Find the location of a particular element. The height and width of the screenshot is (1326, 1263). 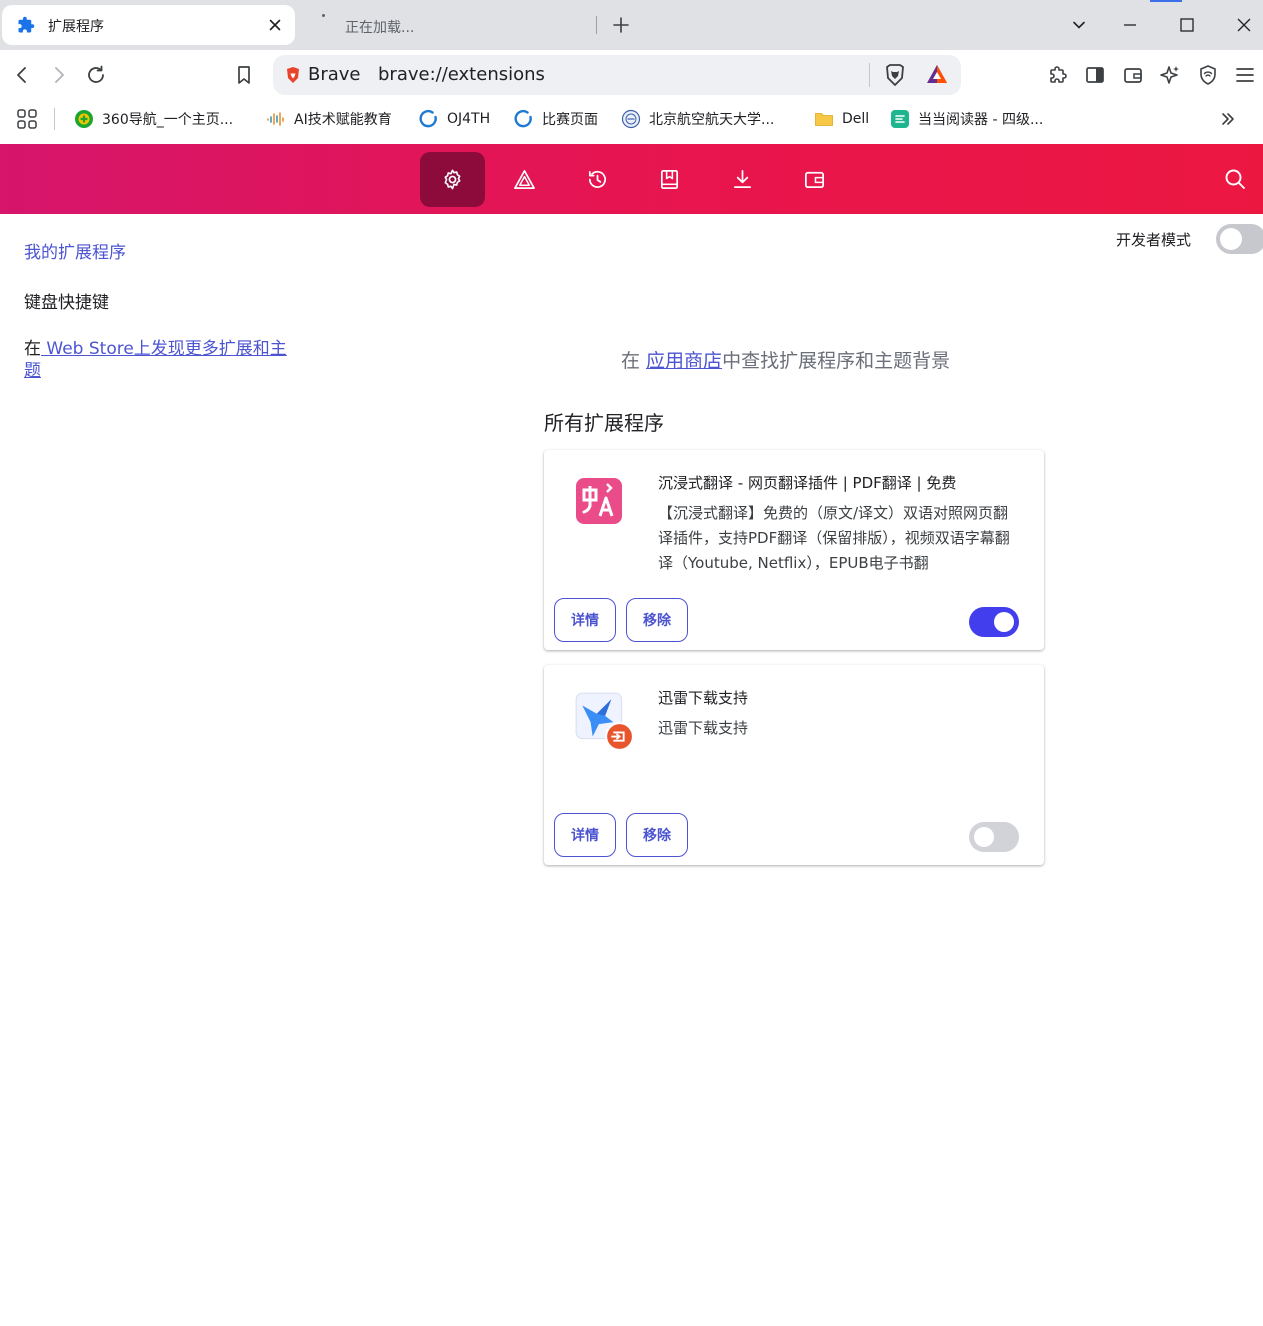

tab-search-chevron-icon is located at coordinates (1079, 25).